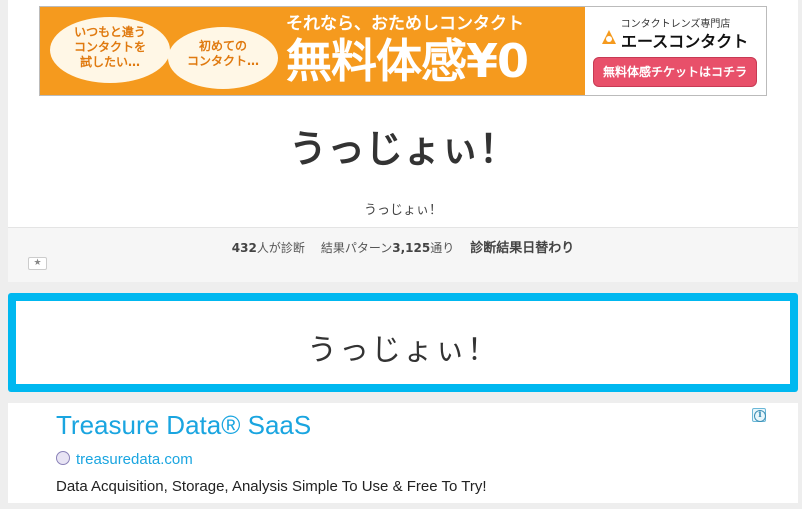 This screenshot has width=802, height=509. What do you see at coordinates (609, 37) in the screenshot?
I see `brand-logo-icon` at bounding box center [609, 37].